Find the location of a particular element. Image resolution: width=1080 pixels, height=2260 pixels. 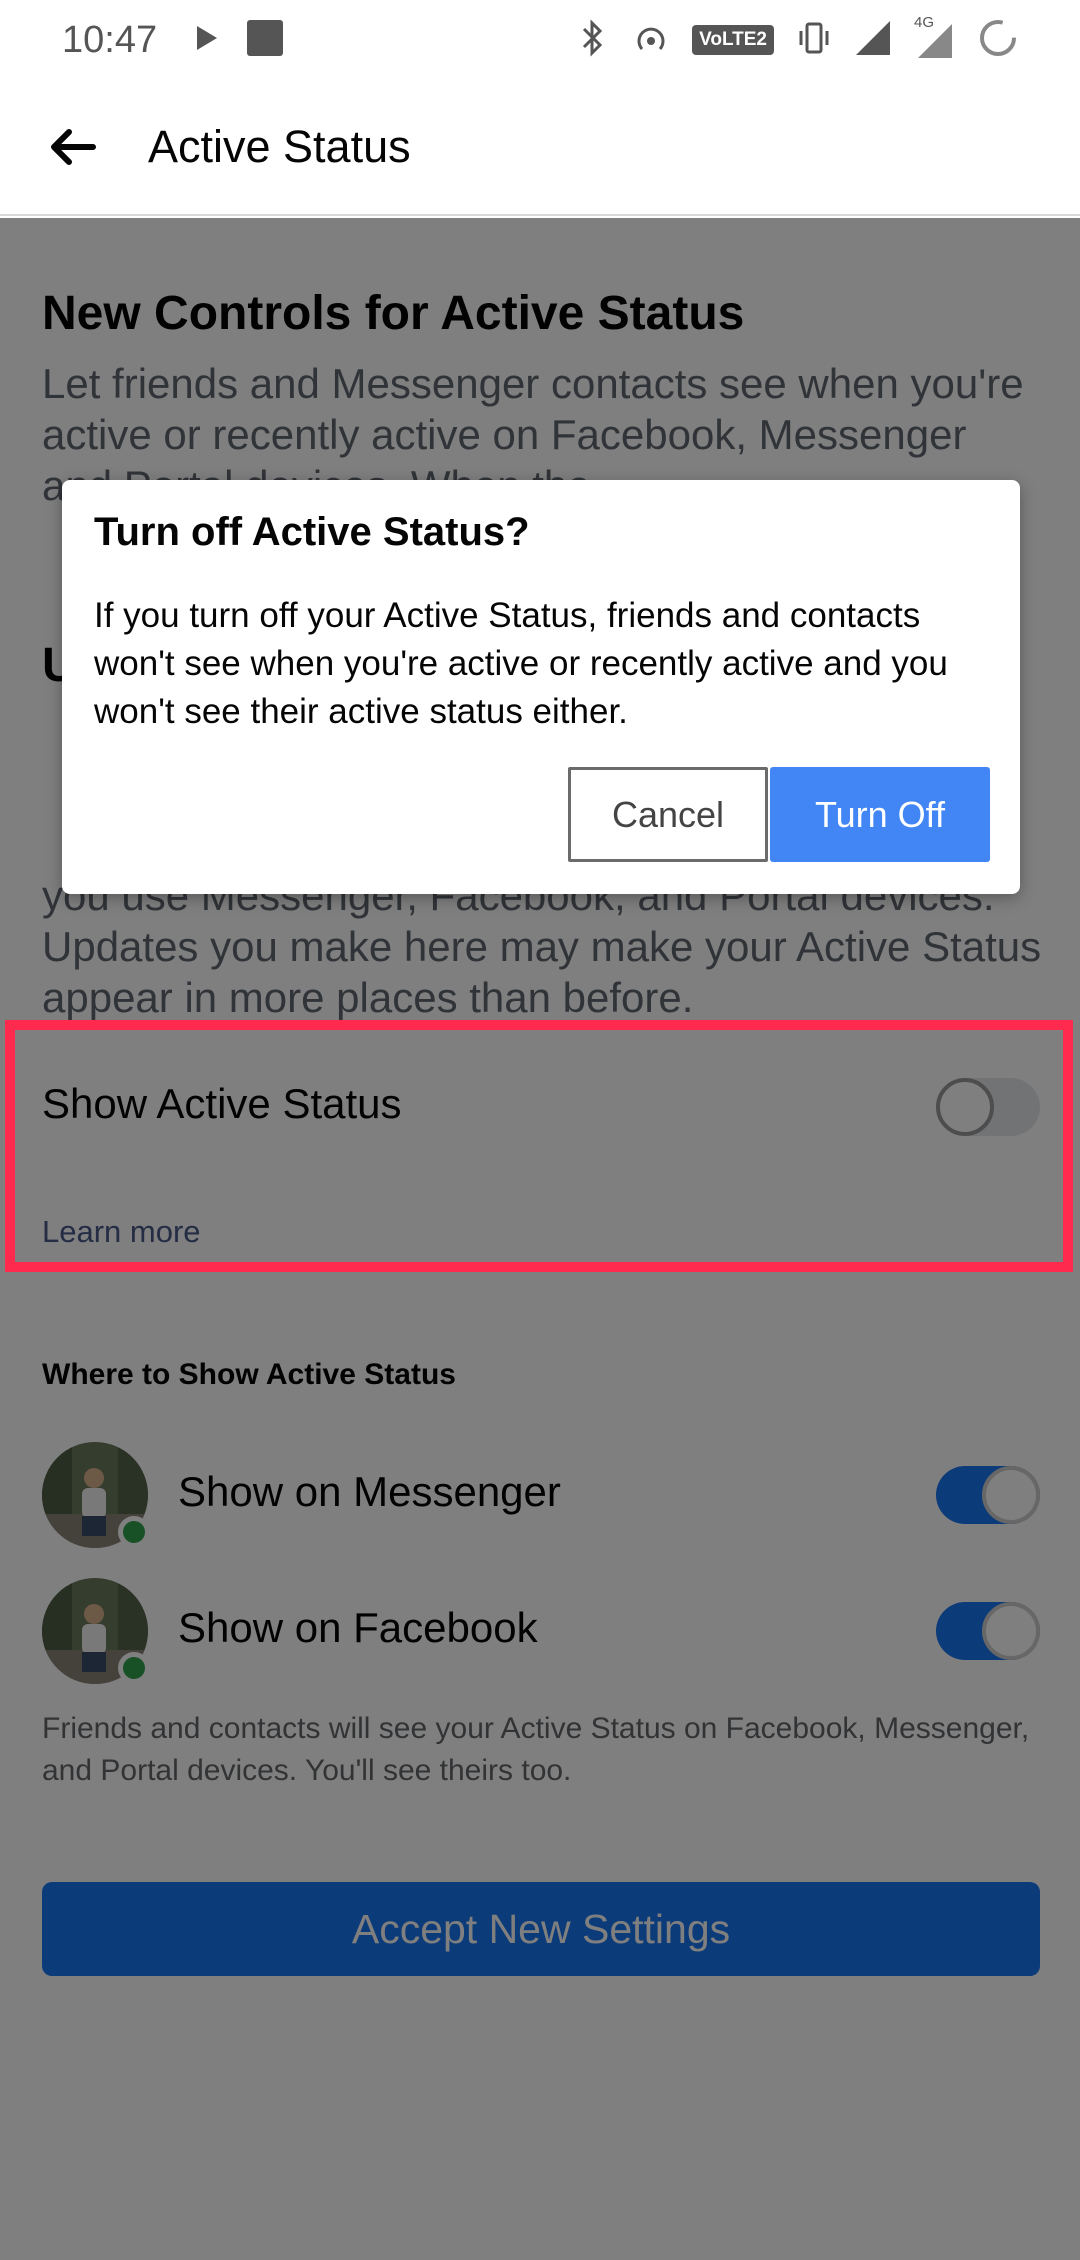

network-type-label: 4G is located at coordinates (924, 22).